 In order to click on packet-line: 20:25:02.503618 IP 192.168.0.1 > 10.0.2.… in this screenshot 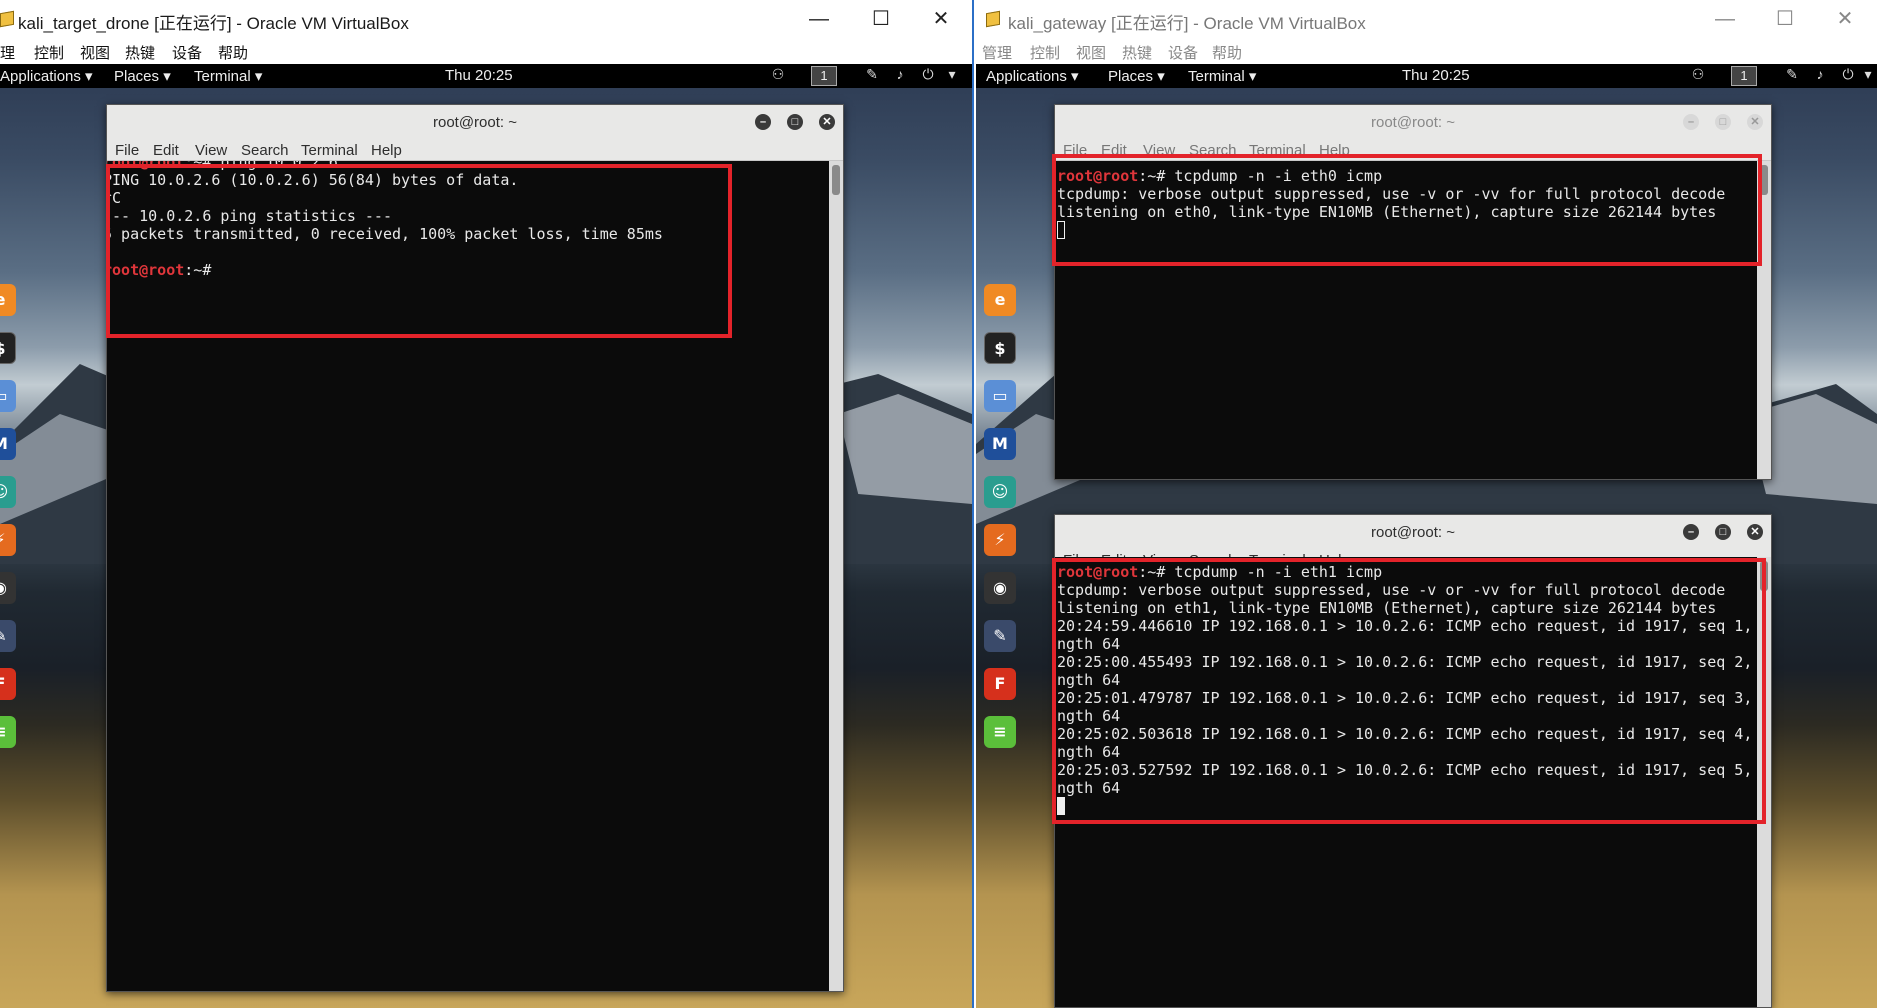, I will do `click(1407, 734)`.